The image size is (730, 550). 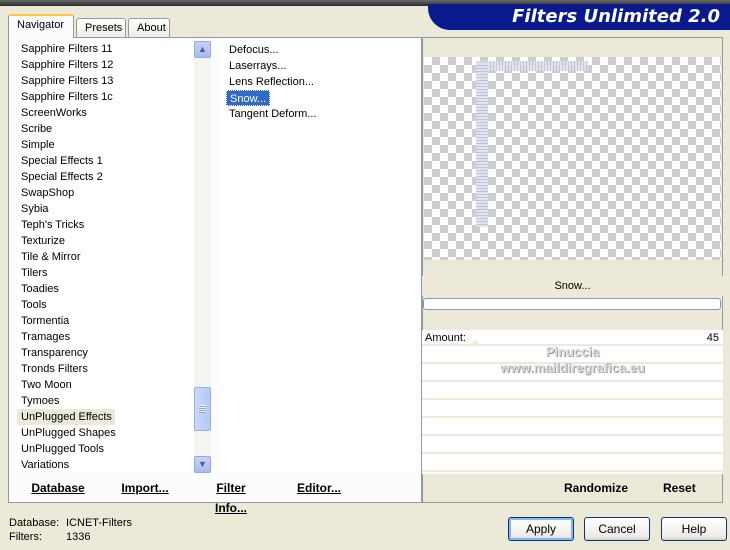 I want to click on database-button-label: Database, so click(x=58, y=488).